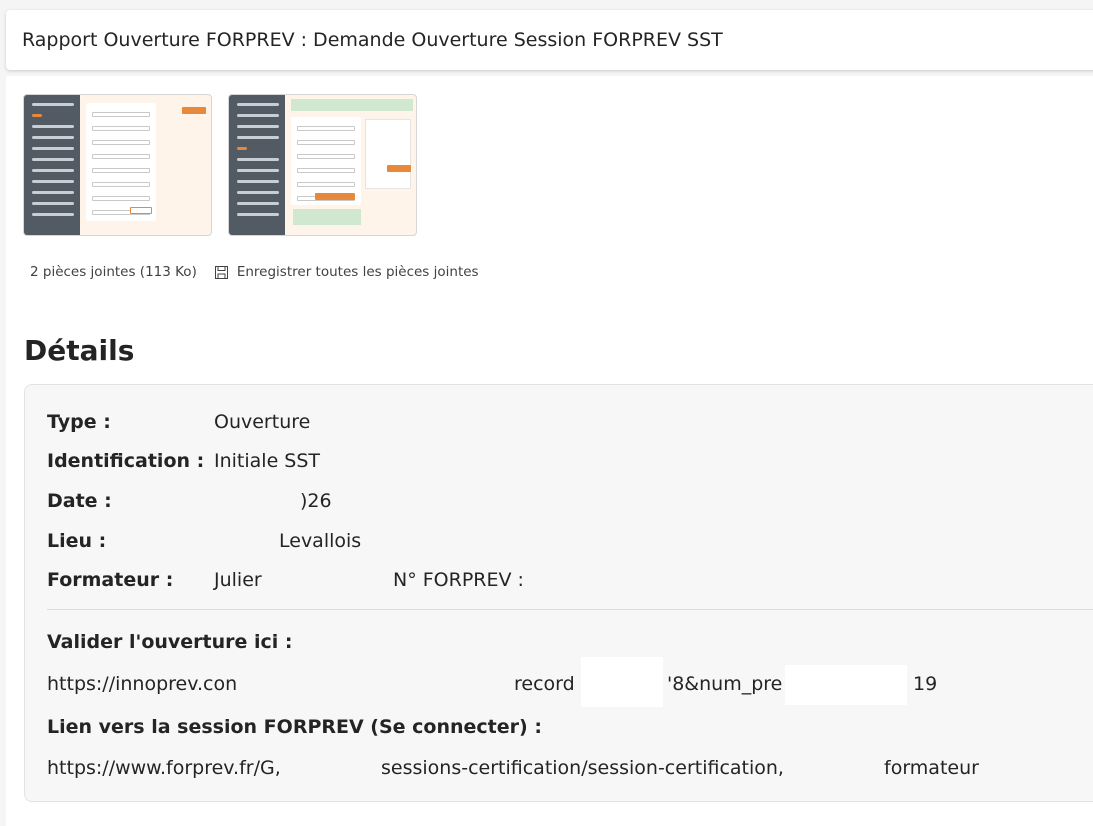 This screenshot has width=1093, height=826. Describe the element at coordinates (352, 105) in the screenshot. I see `thumbnail-success-banner` at that location.